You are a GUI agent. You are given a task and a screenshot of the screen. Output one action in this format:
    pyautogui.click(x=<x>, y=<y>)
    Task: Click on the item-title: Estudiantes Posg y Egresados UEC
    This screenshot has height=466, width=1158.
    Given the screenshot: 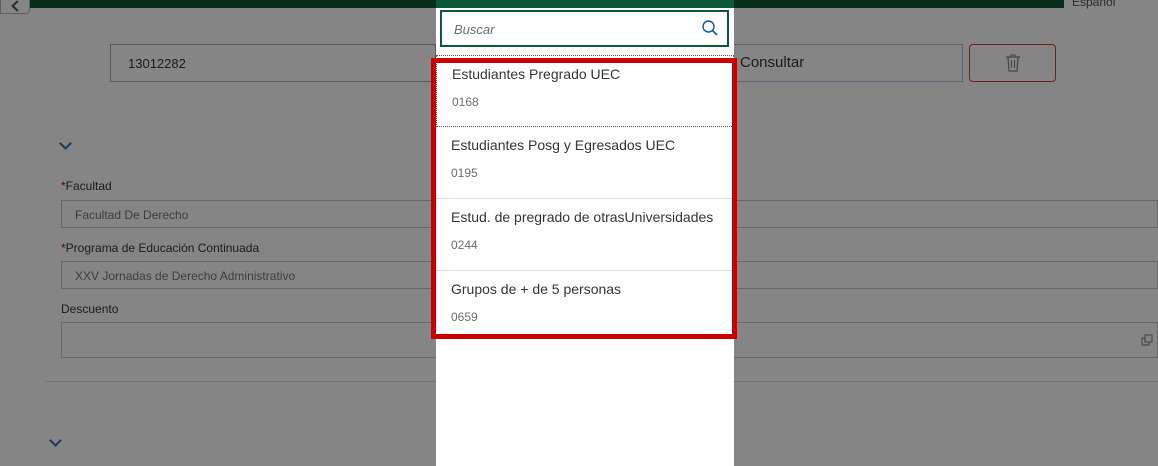 What is the action you would take?
    pyautogui.click(x=563, y=145)
    